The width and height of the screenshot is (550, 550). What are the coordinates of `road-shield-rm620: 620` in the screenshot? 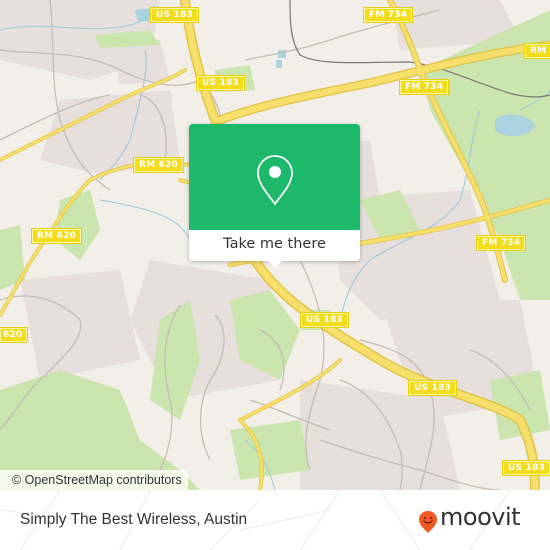 It's located at (14, 335).